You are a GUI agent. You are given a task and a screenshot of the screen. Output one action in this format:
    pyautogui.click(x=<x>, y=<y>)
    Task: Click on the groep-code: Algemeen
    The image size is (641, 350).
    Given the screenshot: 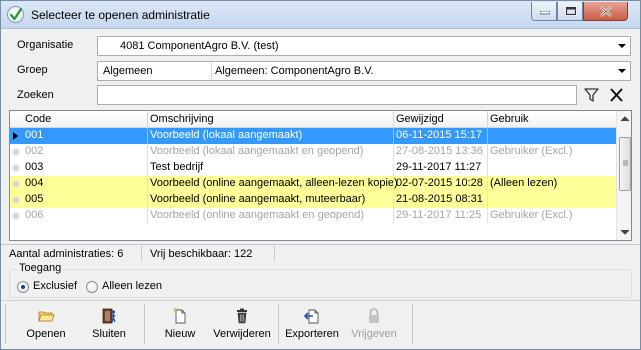 What is the action you would take?
    pyautogui.click(x=128, y=71)
    